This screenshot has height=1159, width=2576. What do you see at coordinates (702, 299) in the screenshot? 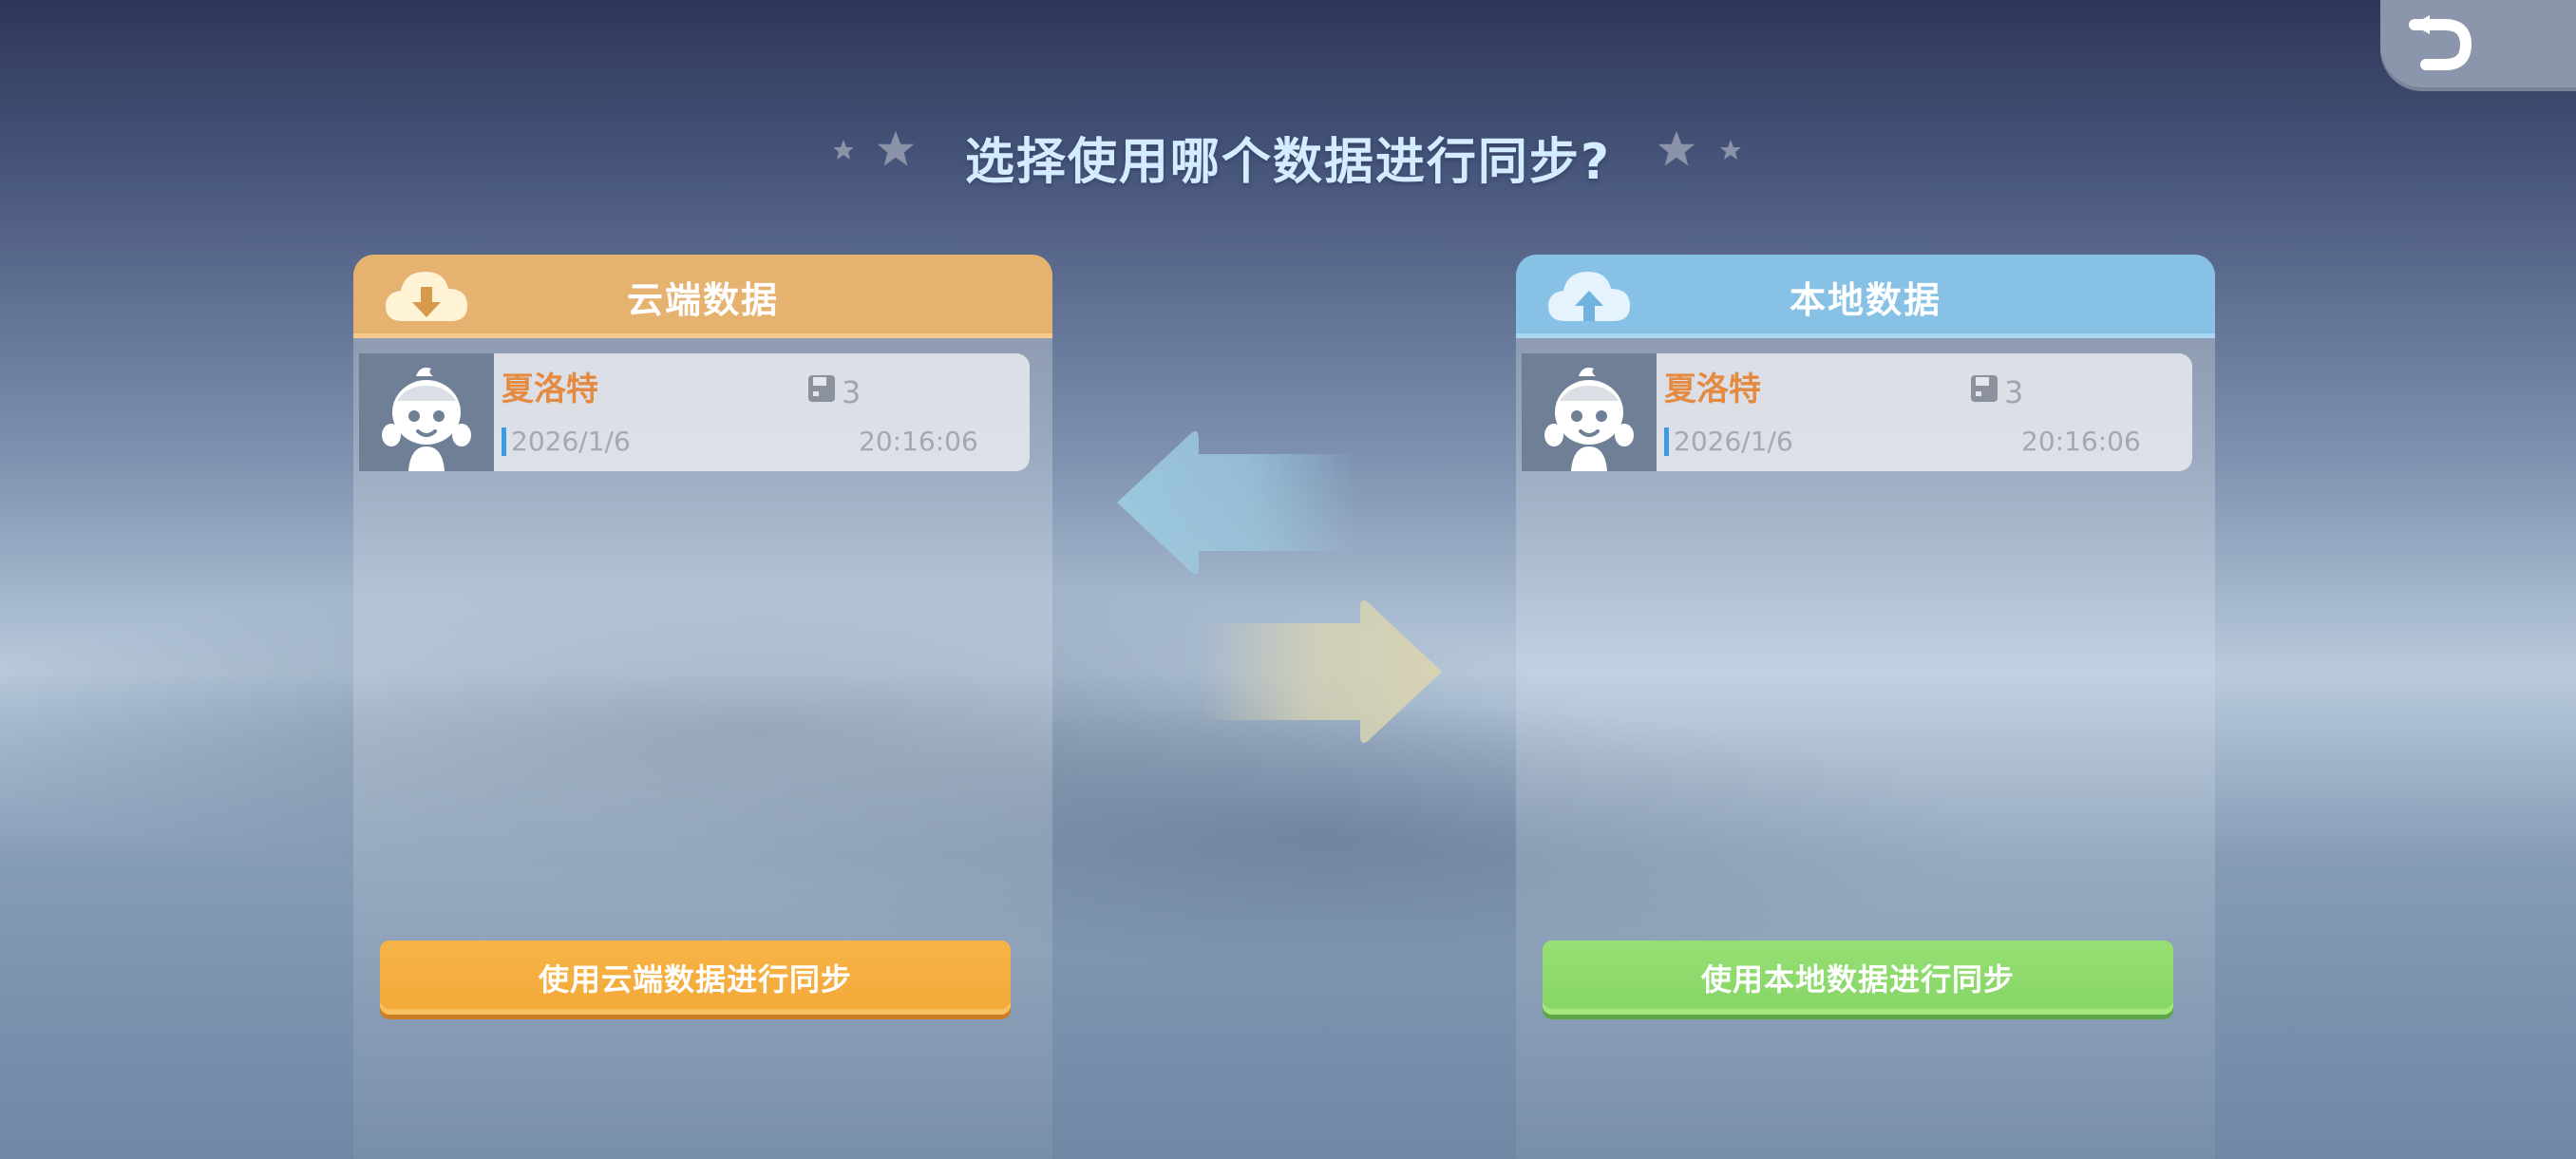
I see `cloud-panel-title: 云端数据` at bounding box center [702, 299].